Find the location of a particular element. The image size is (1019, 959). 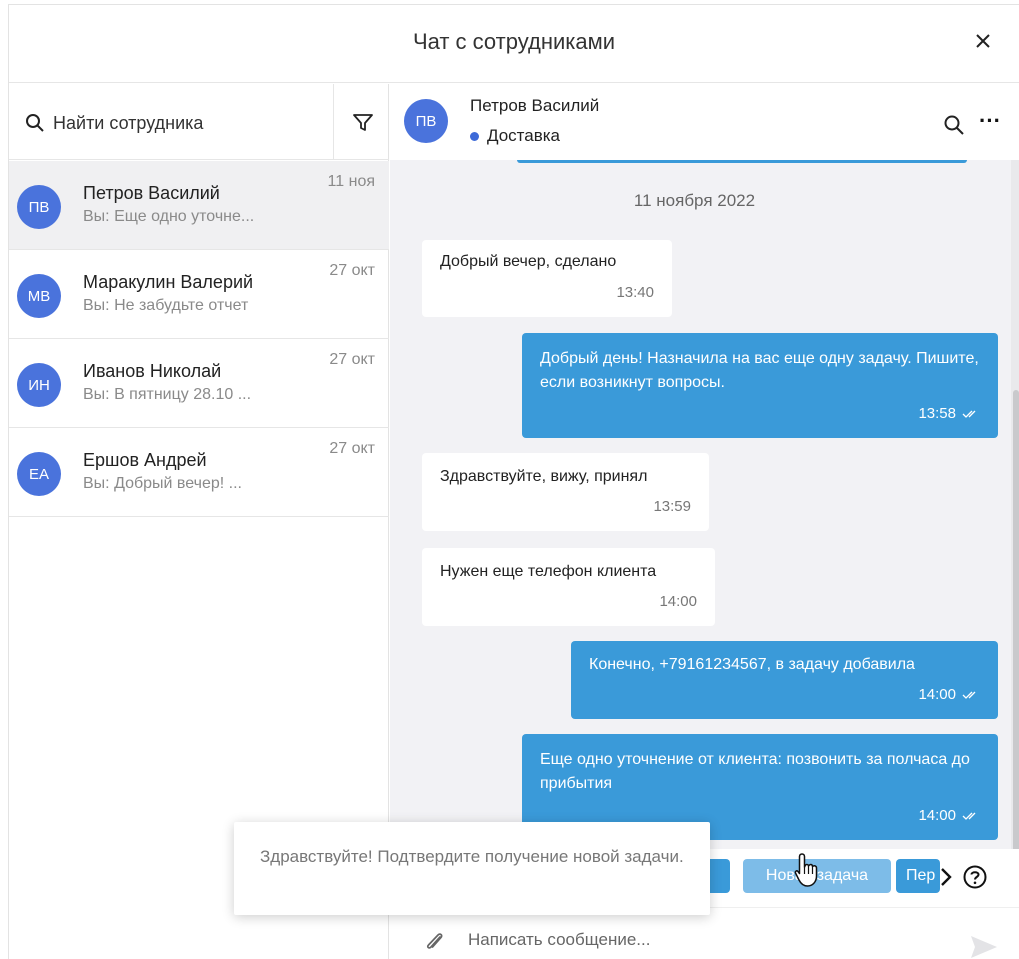

message-time: 13:40 is located at coordinates (635, 292).